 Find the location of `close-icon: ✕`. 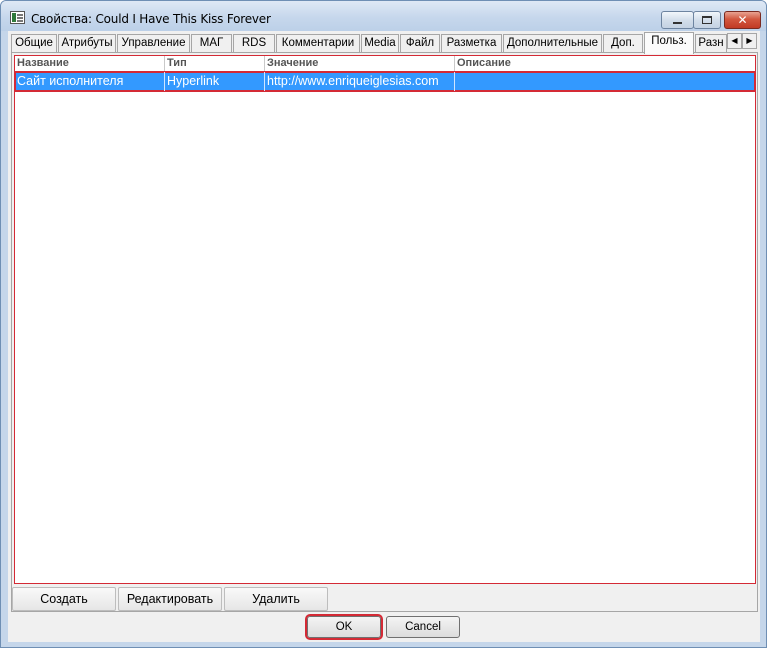

close-icon: ✕ is located at coordinates (742, 20).